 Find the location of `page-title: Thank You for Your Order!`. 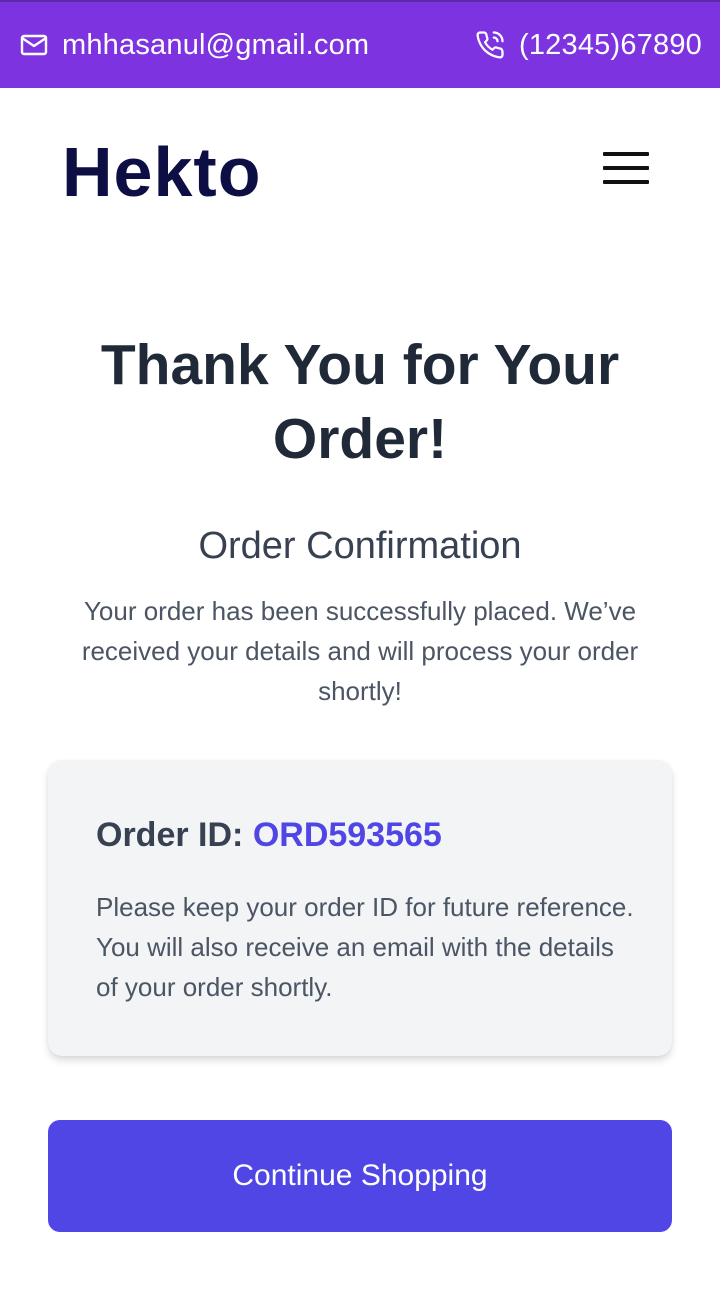

page-title: Thank You for Your Order! is located at coordinates (360, 402).